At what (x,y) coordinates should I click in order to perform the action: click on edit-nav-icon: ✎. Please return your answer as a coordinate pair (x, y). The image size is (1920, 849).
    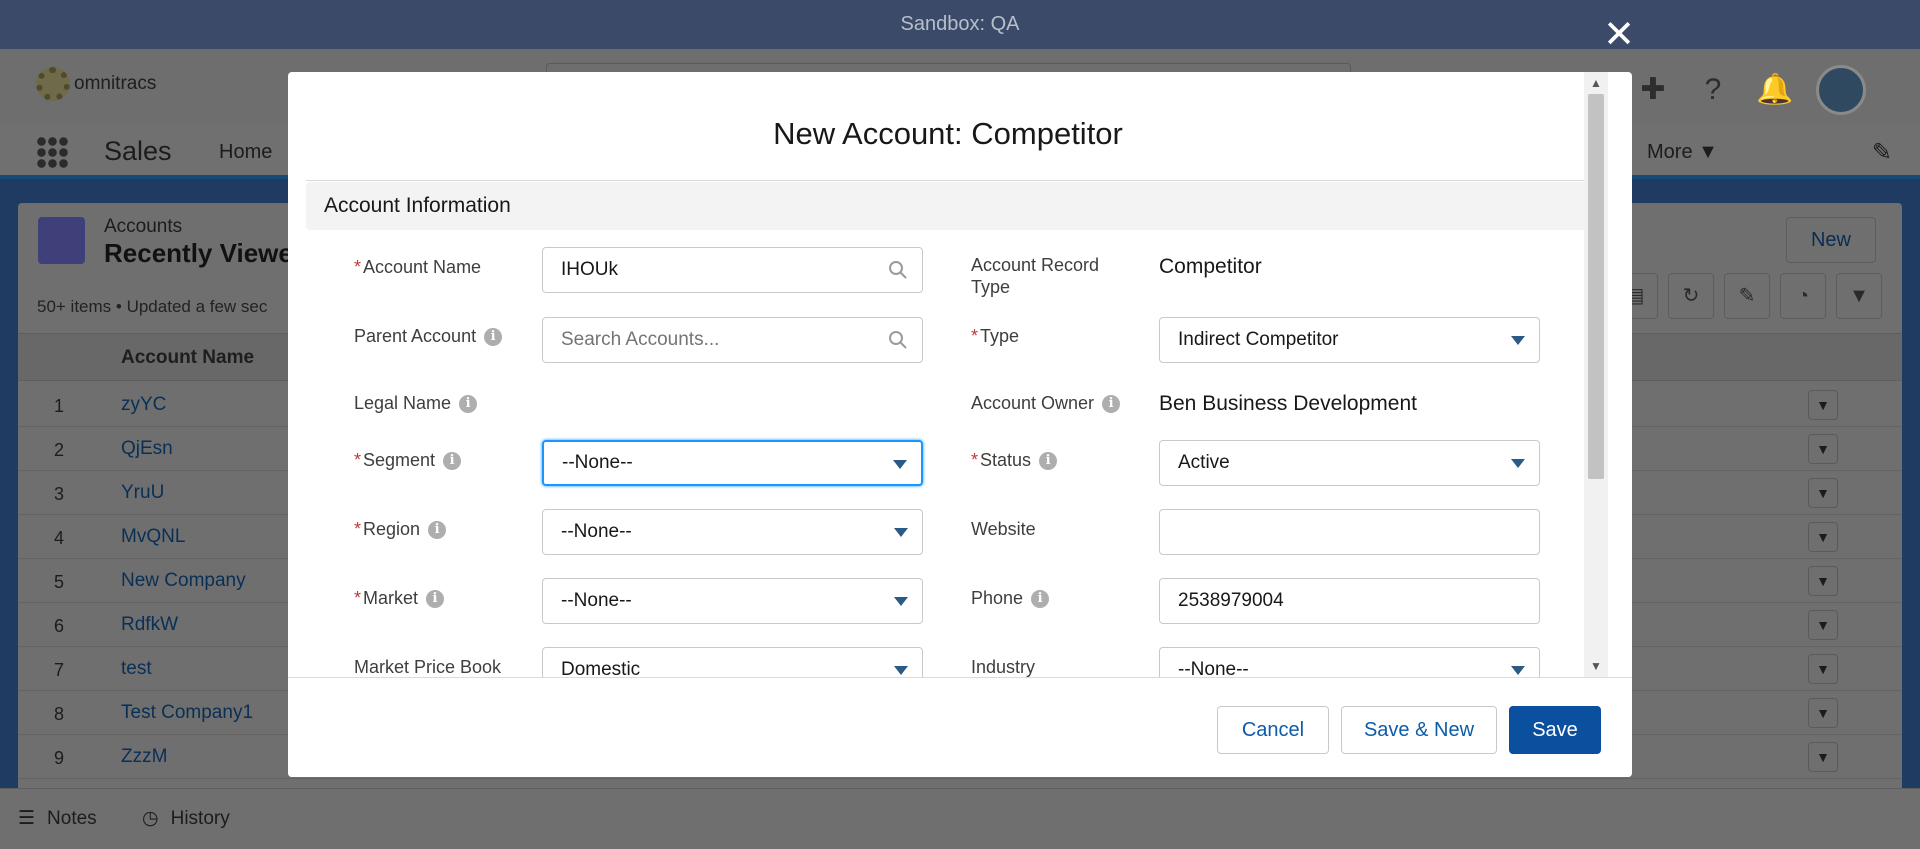
    Looking at the image, I should click on (1882, 152).